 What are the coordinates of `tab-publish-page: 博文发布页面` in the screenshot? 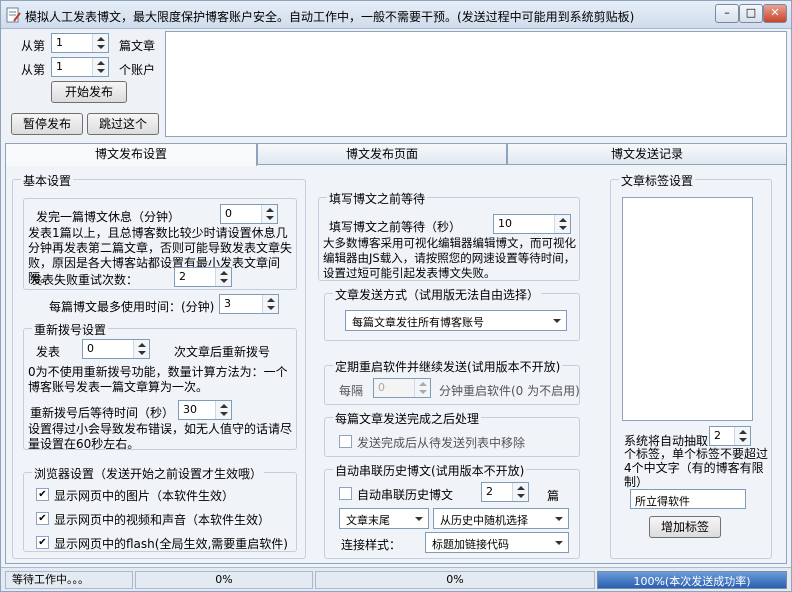 It's located at (382, 154).